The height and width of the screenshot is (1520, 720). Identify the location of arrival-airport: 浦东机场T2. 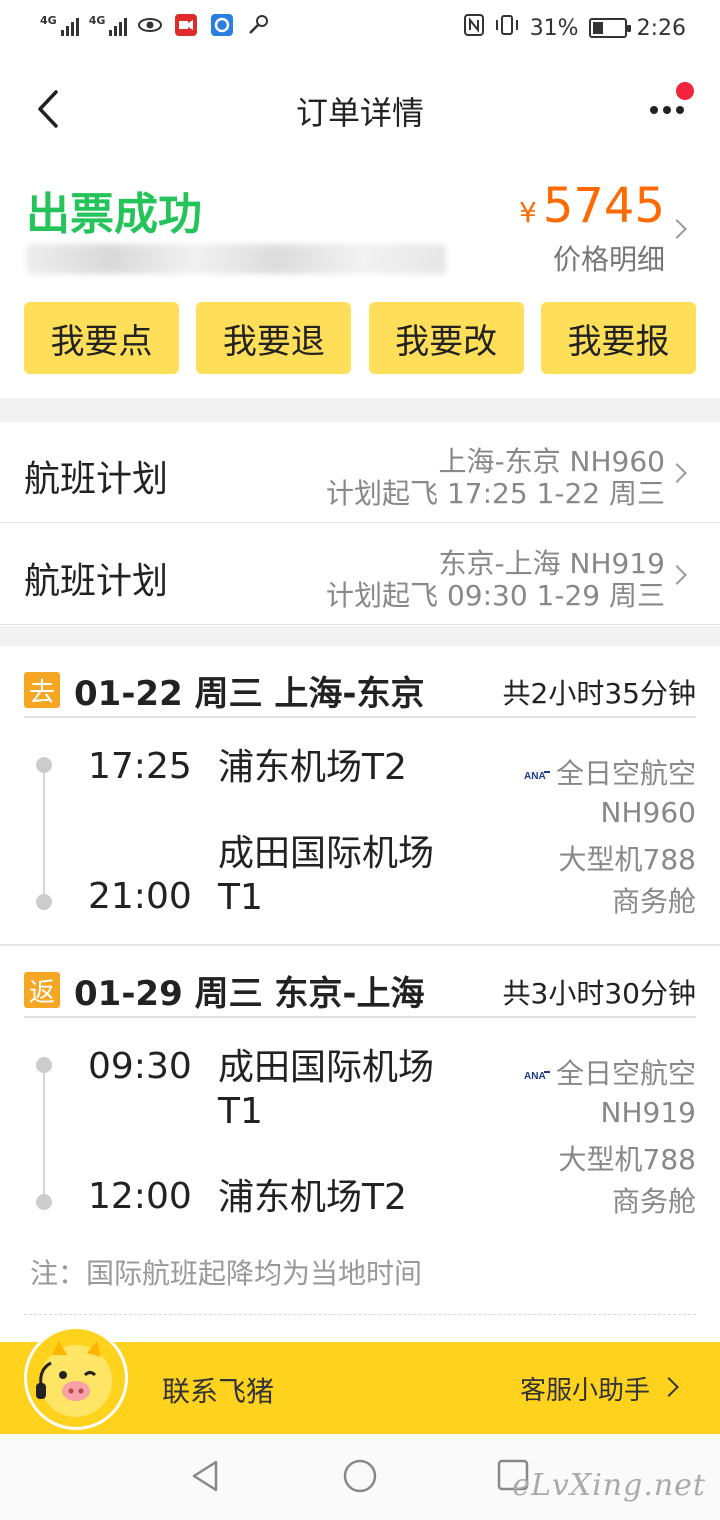
(312, 1197).